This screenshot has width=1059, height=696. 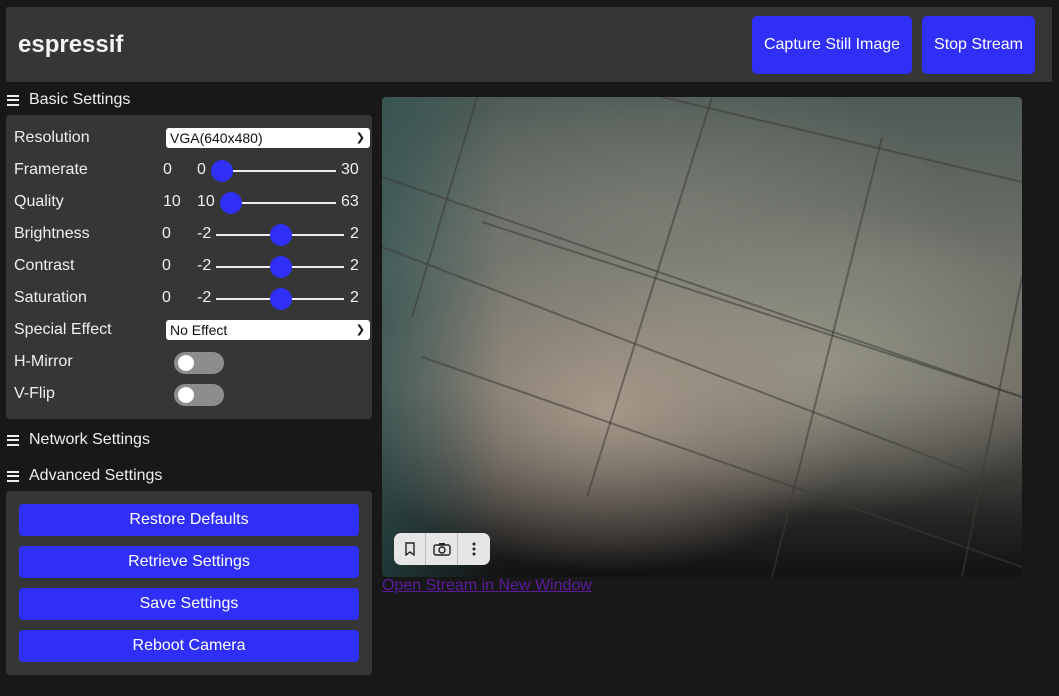 I want to click on quality-slider-track, so click(x=281, y=203).